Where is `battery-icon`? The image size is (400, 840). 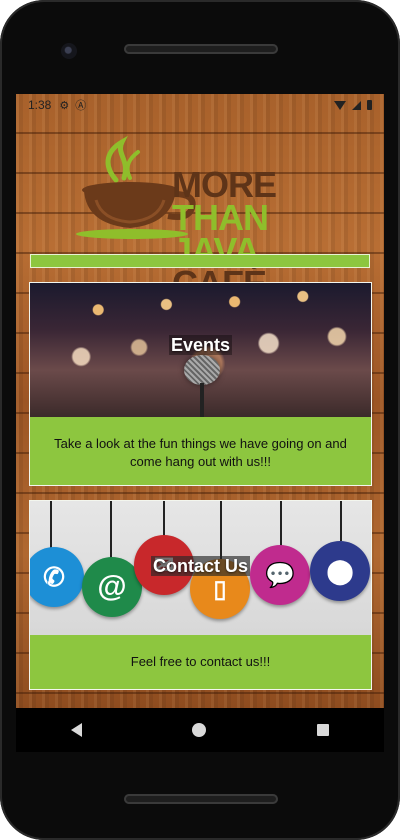 battery-icon is located at coordinates (369, 105).